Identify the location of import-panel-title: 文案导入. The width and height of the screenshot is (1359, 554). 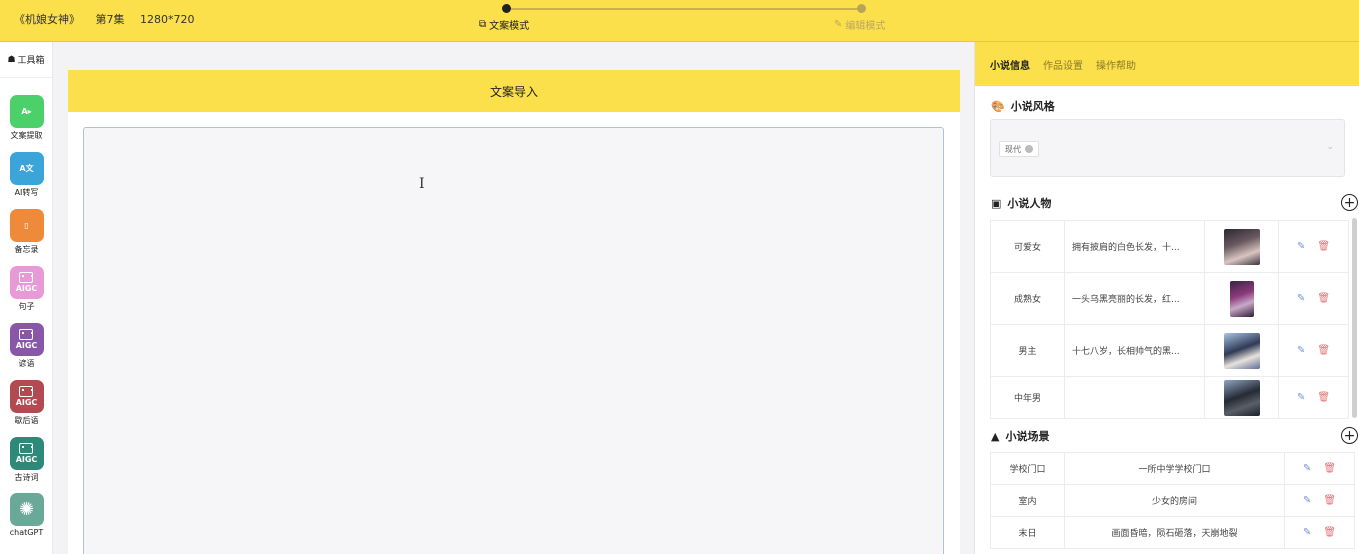
(514, 91).